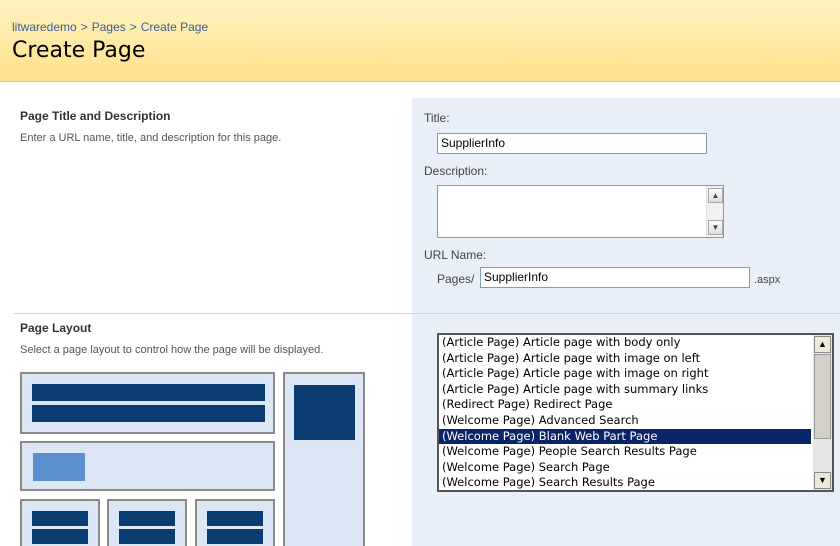 The image size is (840, 546). Describe the element at coordinates (625, 482) in the screenshot. I see `page-layout-option: (Welcome Page) Search Results Page` at that location.